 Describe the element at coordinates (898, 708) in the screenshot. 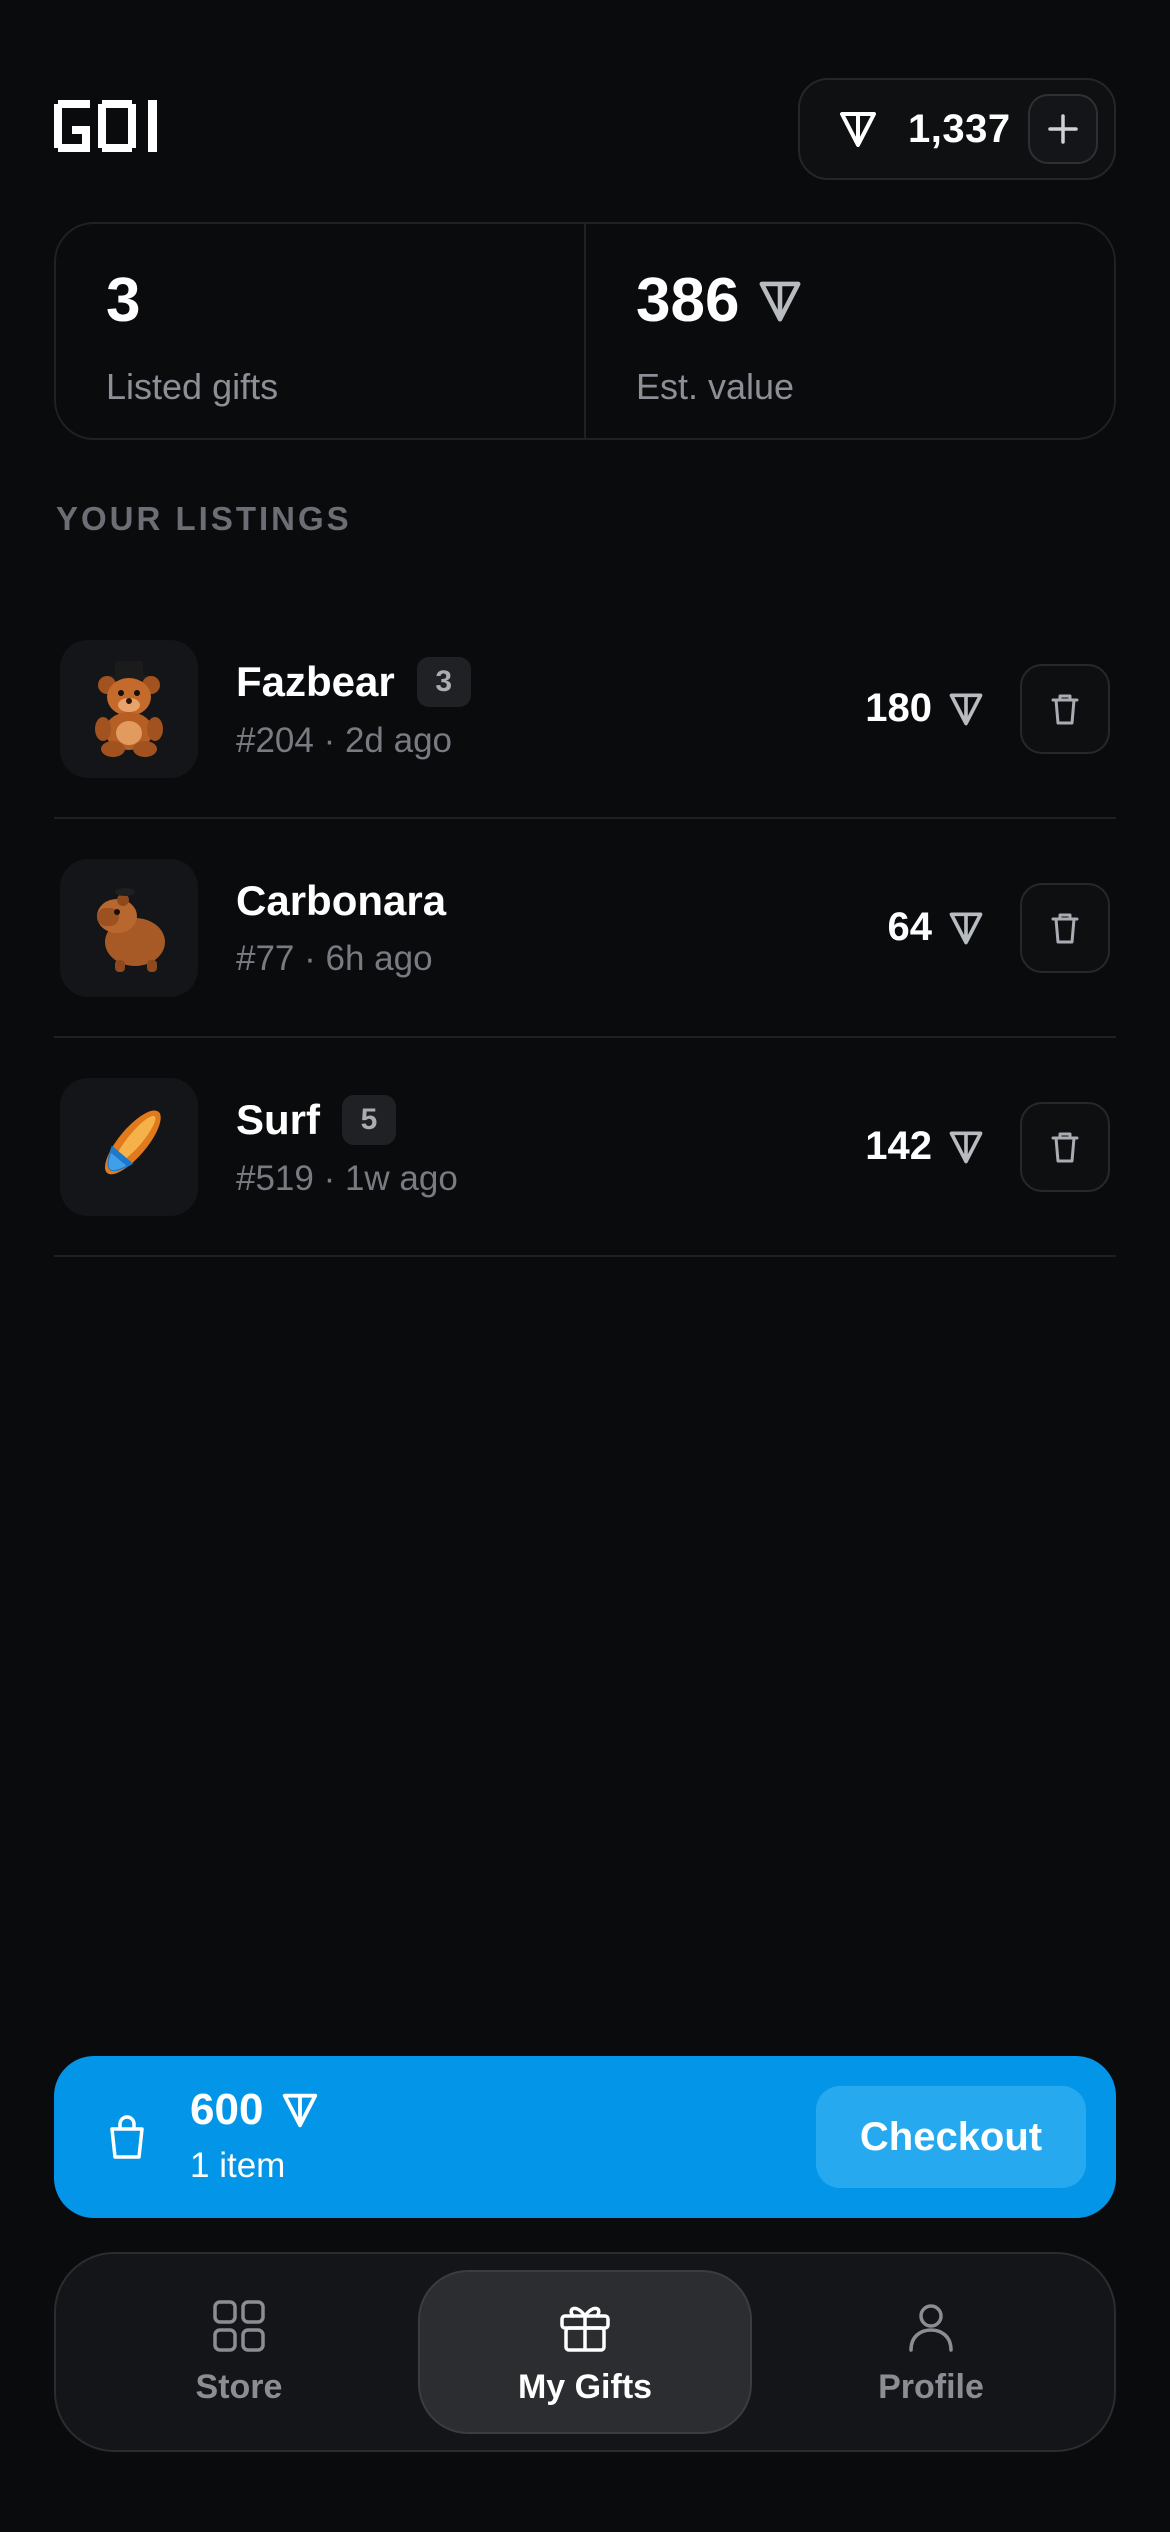

I see `gift-price-amount: 180` at that location.